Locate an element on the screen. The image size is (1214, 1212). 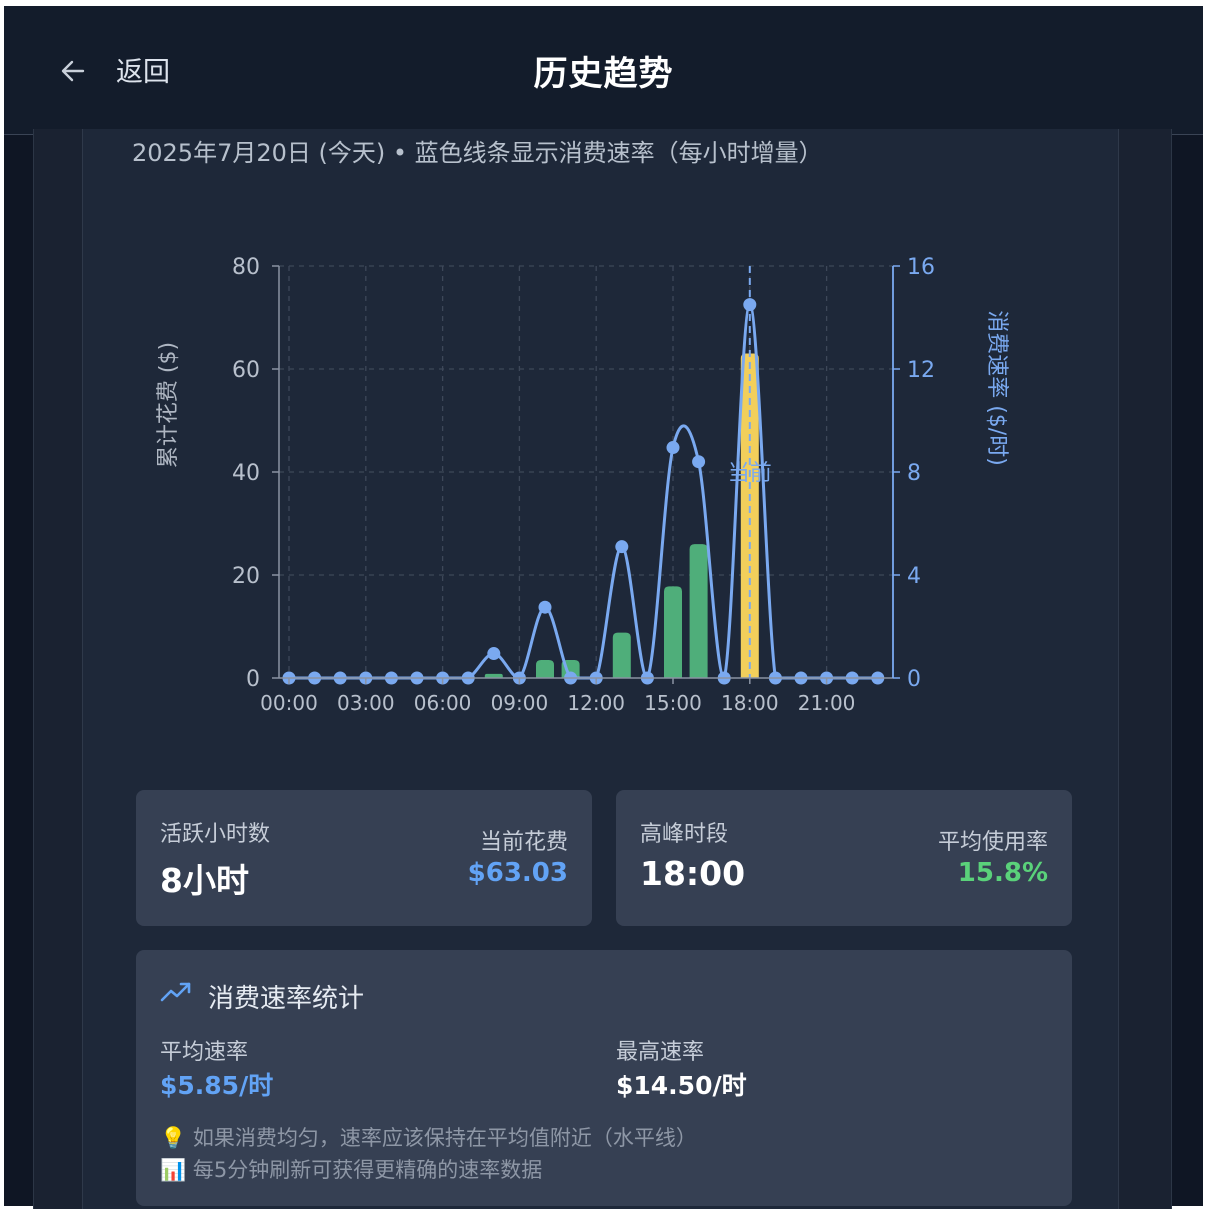
current-spend-label: 当前花费 is located at coordinates (523, 842).